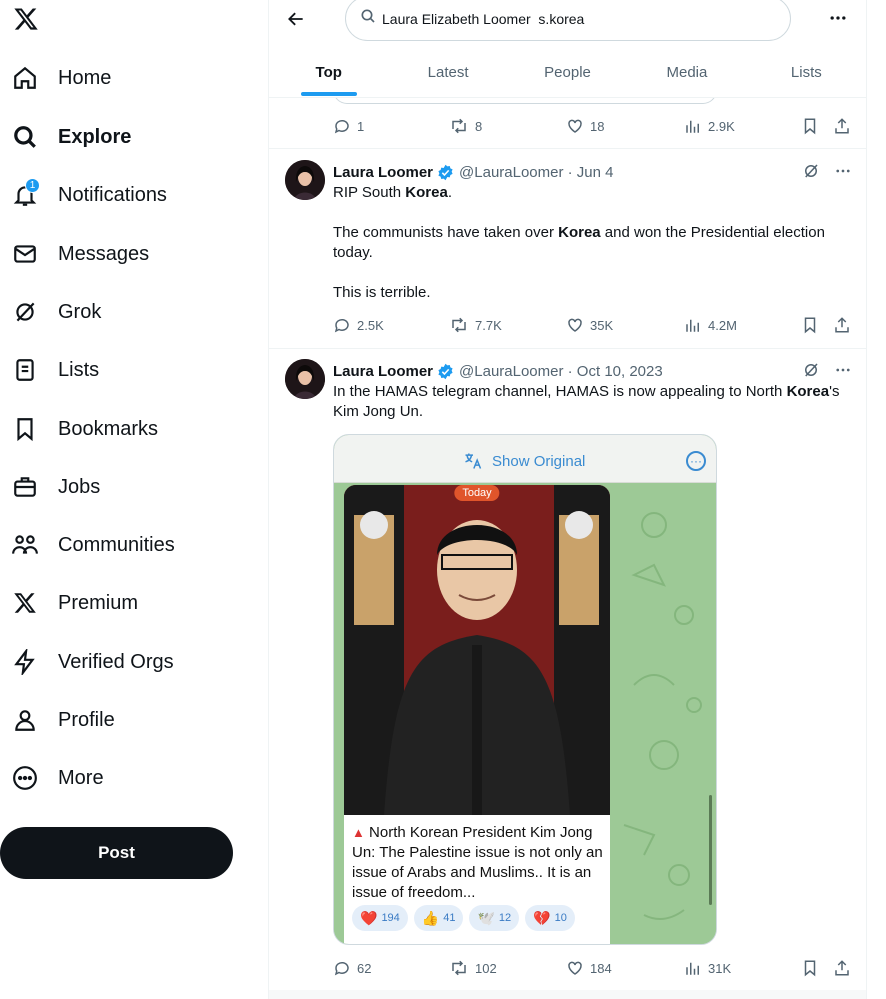  I want to click on tab-top: Top, so click(328, 72).